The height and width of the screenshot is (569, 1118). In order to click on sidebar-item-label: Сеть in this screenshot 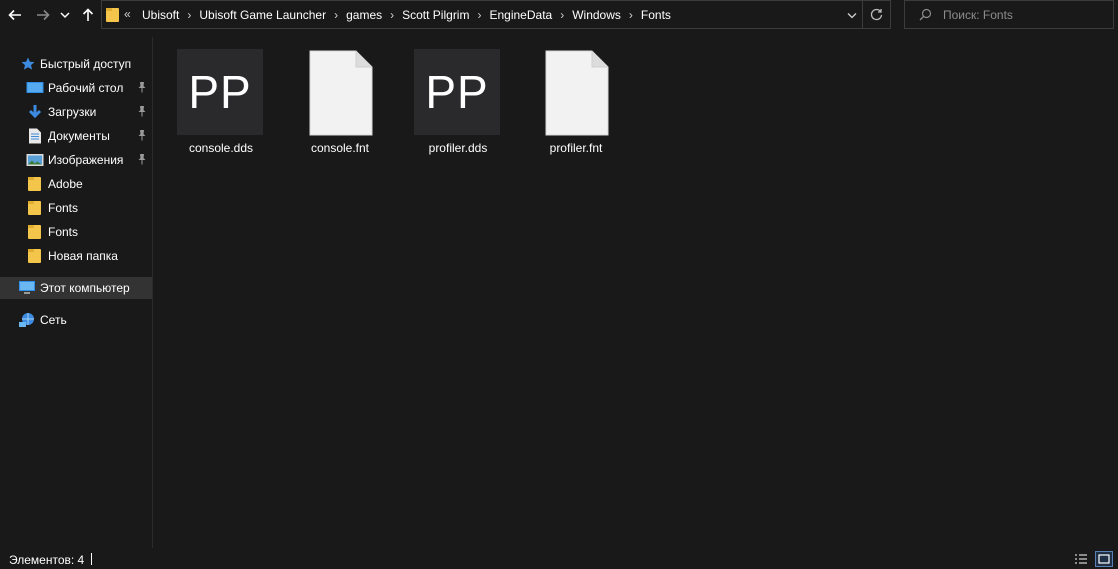, I will do `click(53, 320)`.